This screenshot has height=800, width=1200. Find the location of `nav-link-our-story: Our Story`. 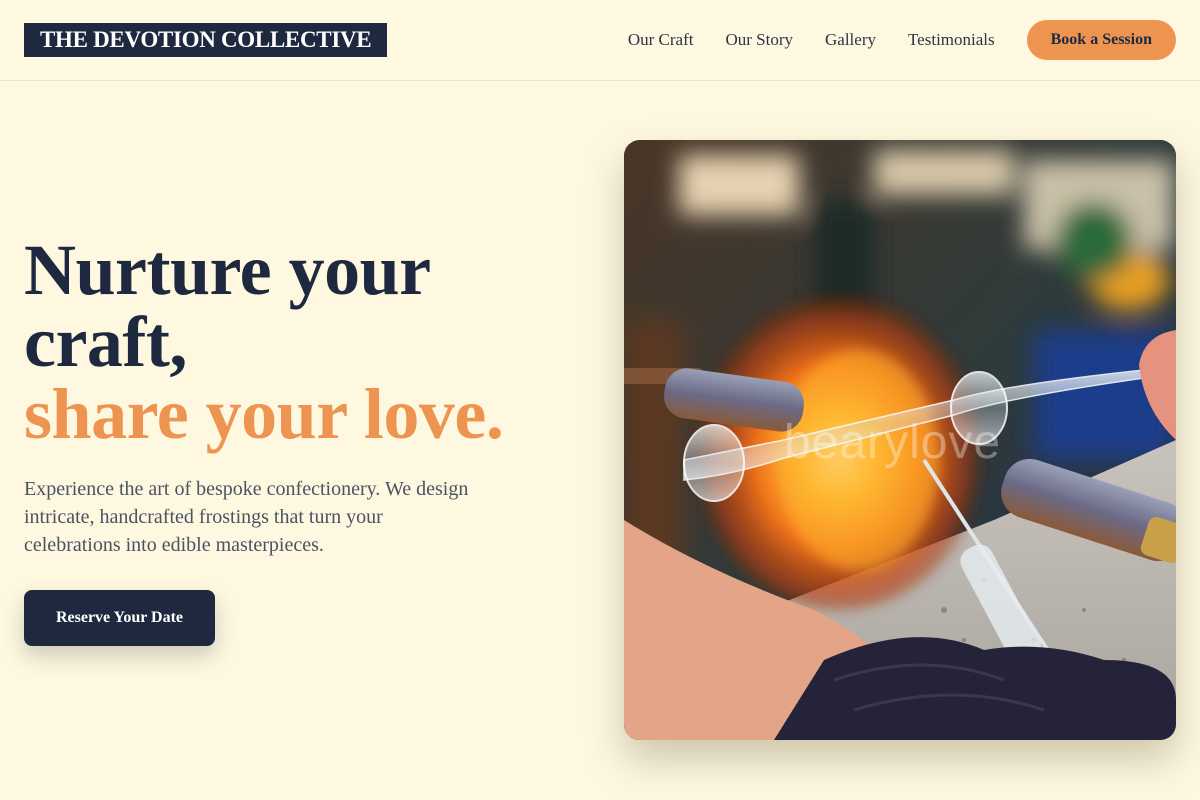

nav-link-our-story: Our Story is located at coordinates (759, 40).